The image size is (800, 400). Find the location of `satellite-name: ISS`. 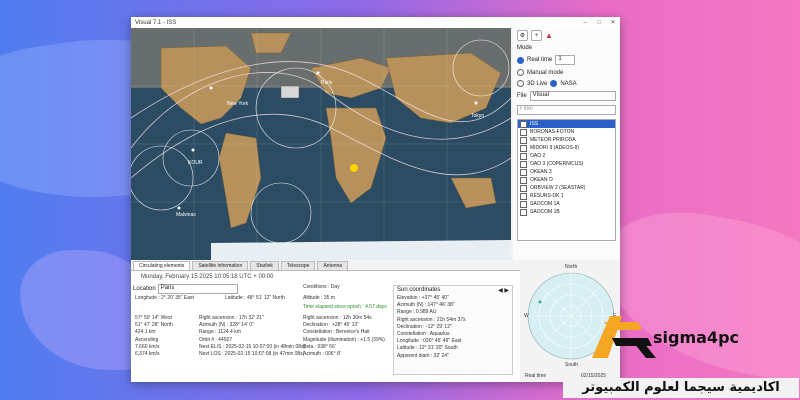

satellite-name: ISS is located at coordinates (534, 124).